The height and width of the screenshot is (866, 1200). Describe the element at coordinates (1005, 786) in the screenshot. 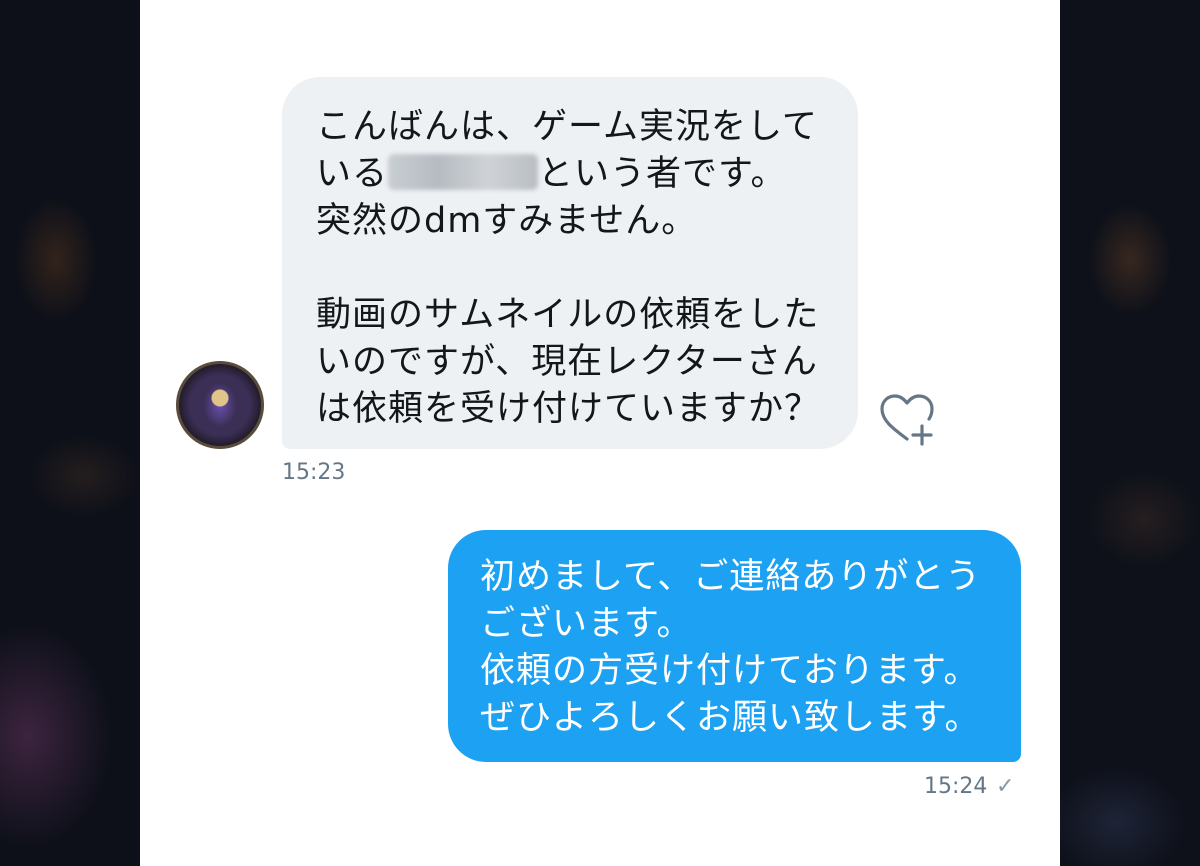

I see `checkmark-icon: ✓` at that location.